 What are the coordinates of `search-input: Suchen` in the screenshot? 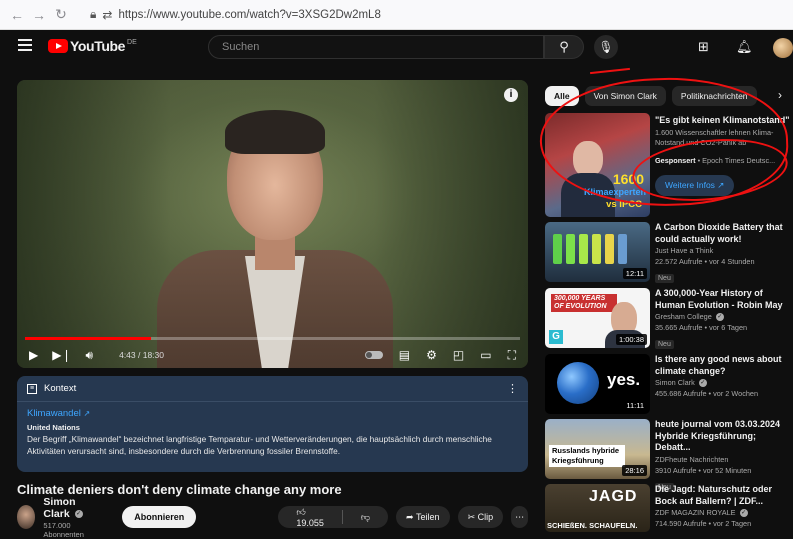 It's located at (376, 47).